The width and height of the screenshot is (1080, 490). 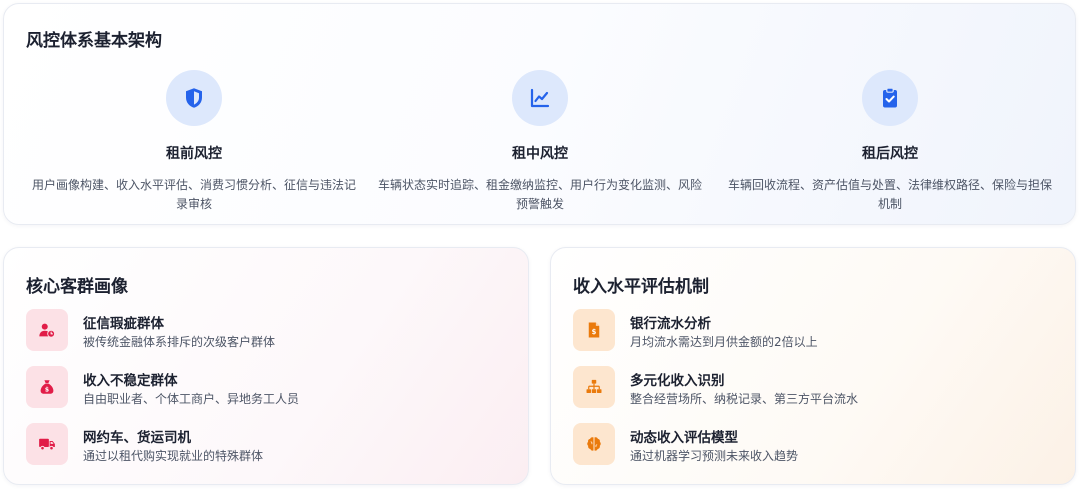 What do you see at coordinates (890, 154) in the screenshot?
I see `phase-title: 租后风控` at bounding box center [890, 154].